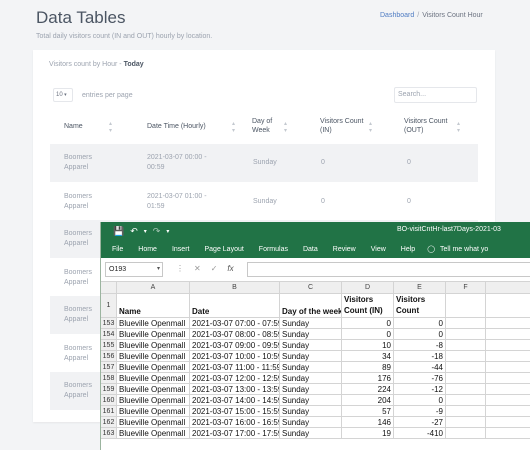  I want to click on entries-value: 10, so click(59, 95).